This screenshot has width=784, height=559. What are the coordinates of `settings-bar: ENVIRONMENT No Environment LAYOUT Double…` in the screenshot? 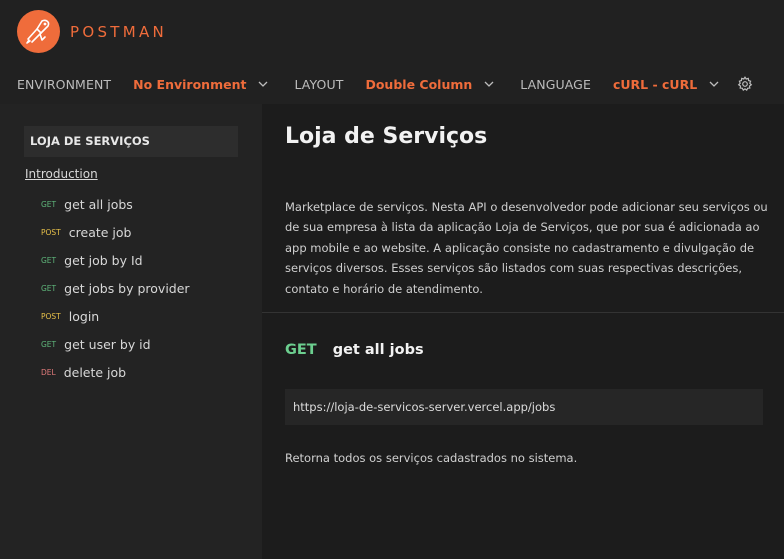 It's located at (385, 84).